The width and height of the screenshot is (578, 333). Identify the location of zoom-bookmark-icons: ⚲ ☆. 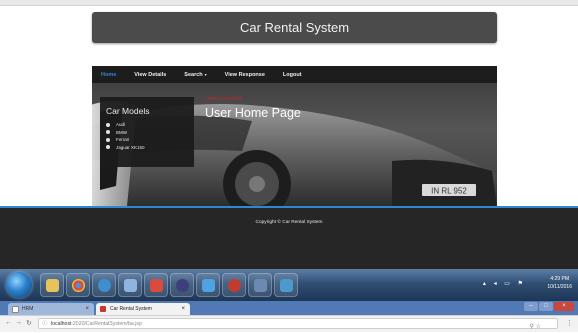
(535, 327).